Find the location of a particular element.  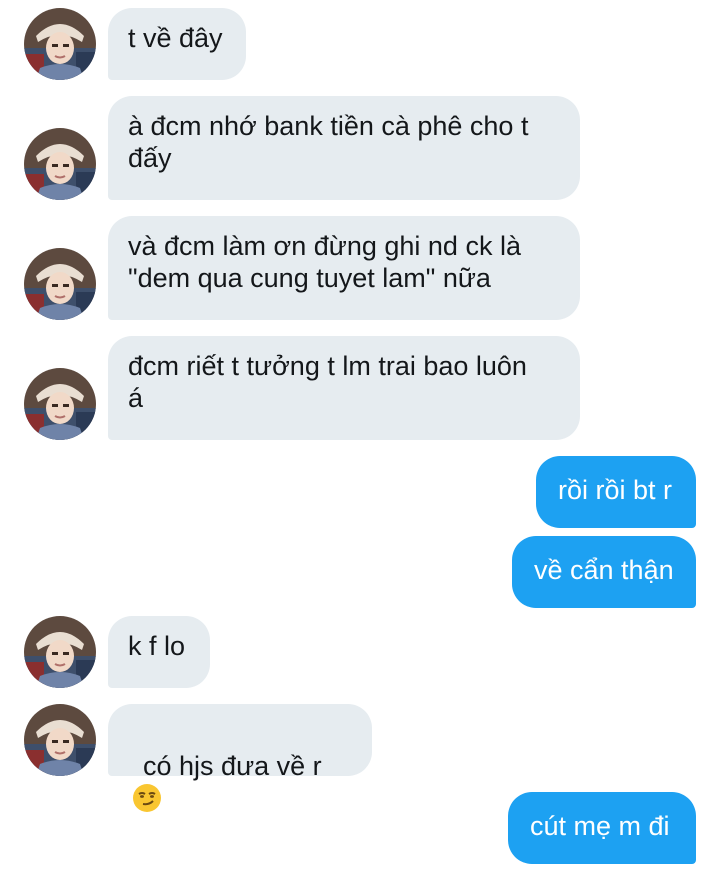

message-bubble-sent: về cẩn thận is located at coordinates (604, 572).